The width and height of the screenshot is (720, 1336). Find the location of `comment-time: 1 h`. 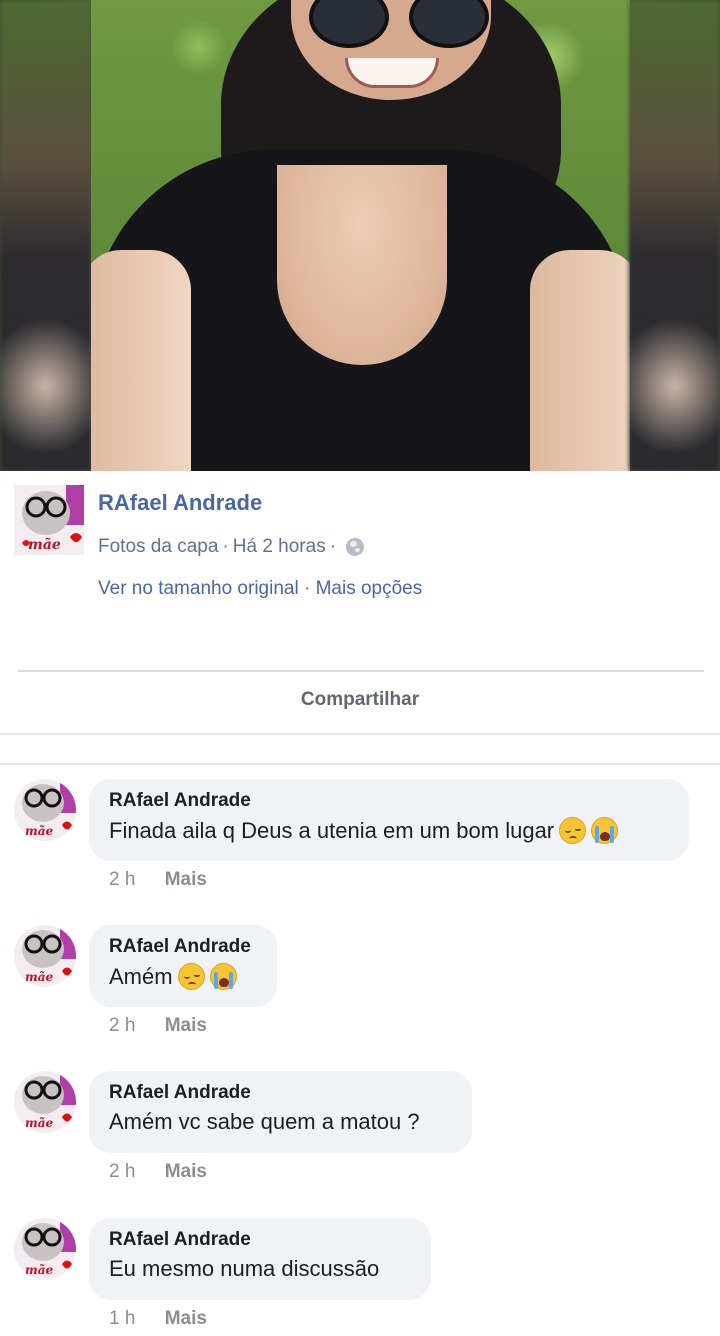

comment-time: 1 h is located at coordinates (122, 1318).